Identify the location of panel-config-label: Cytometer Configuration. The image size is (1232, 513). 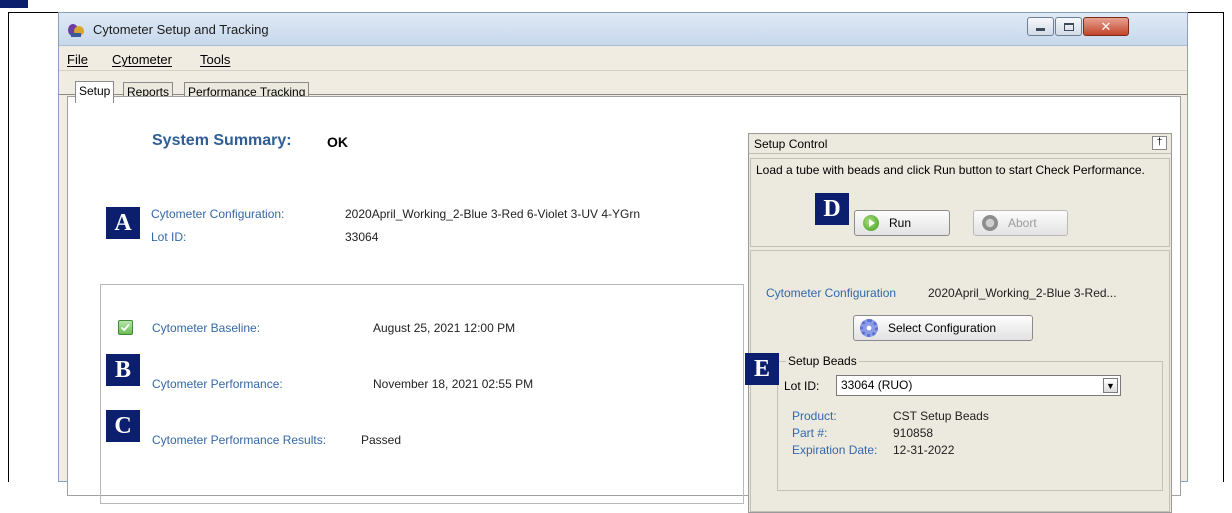
(831, 293).